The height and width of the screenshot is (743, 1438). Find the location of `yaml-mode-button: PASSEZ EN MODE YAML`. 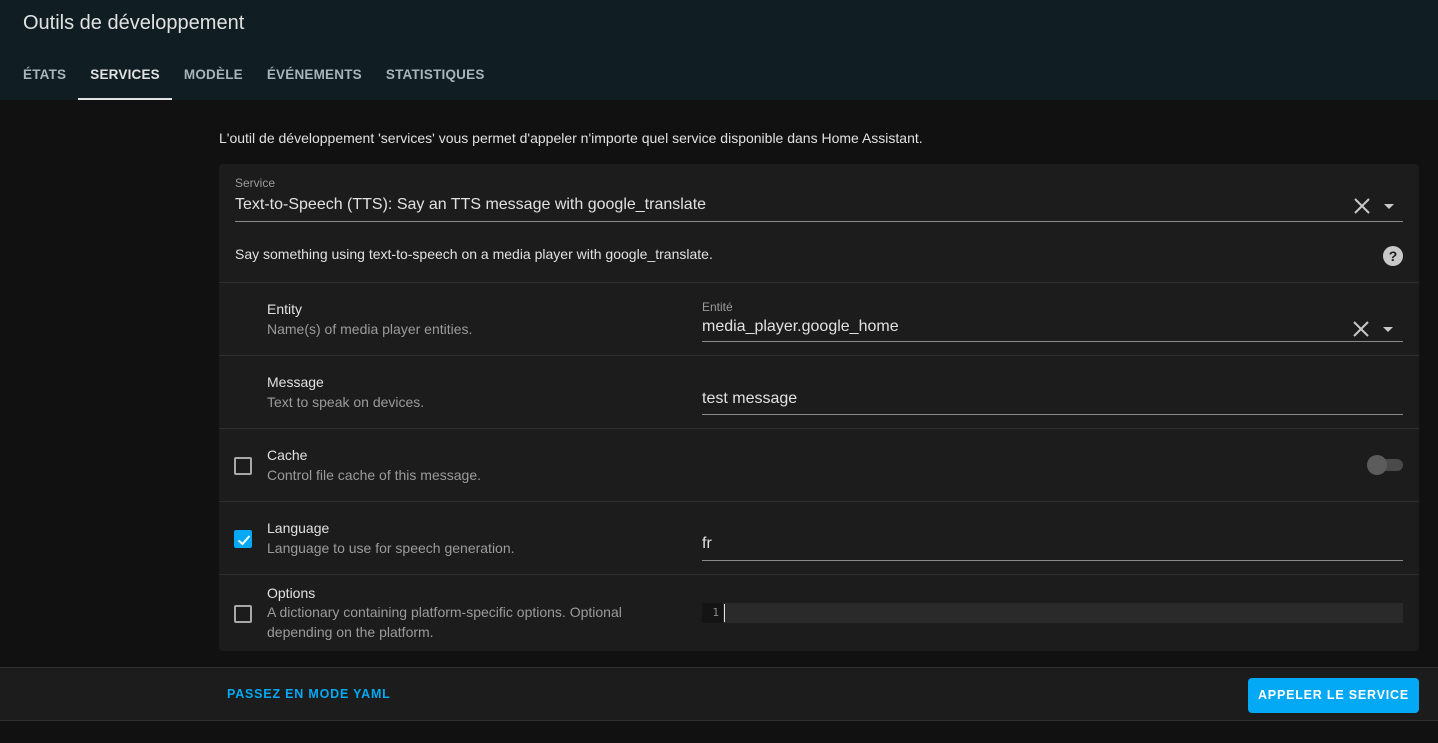

yaml-mode-button: PASSEZ EN MODE YAML is located at coordinates (309, 694).